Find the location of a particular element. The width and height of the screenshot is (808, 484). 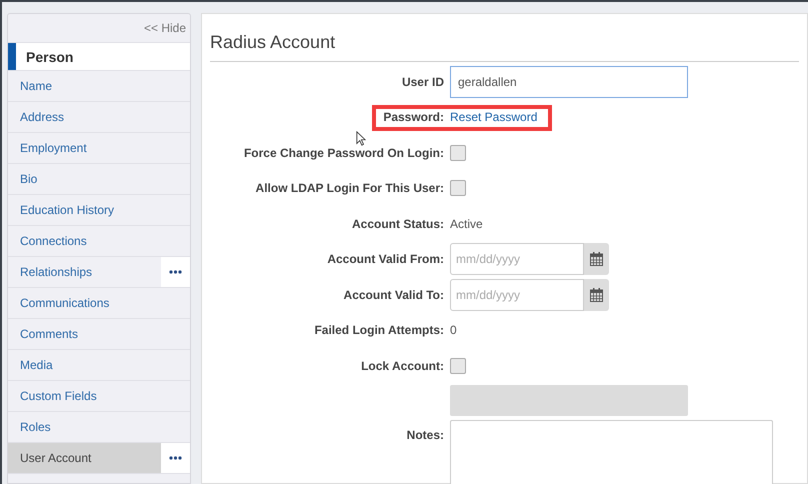

sidebar-item: Address is located at coordinates (99, 117).